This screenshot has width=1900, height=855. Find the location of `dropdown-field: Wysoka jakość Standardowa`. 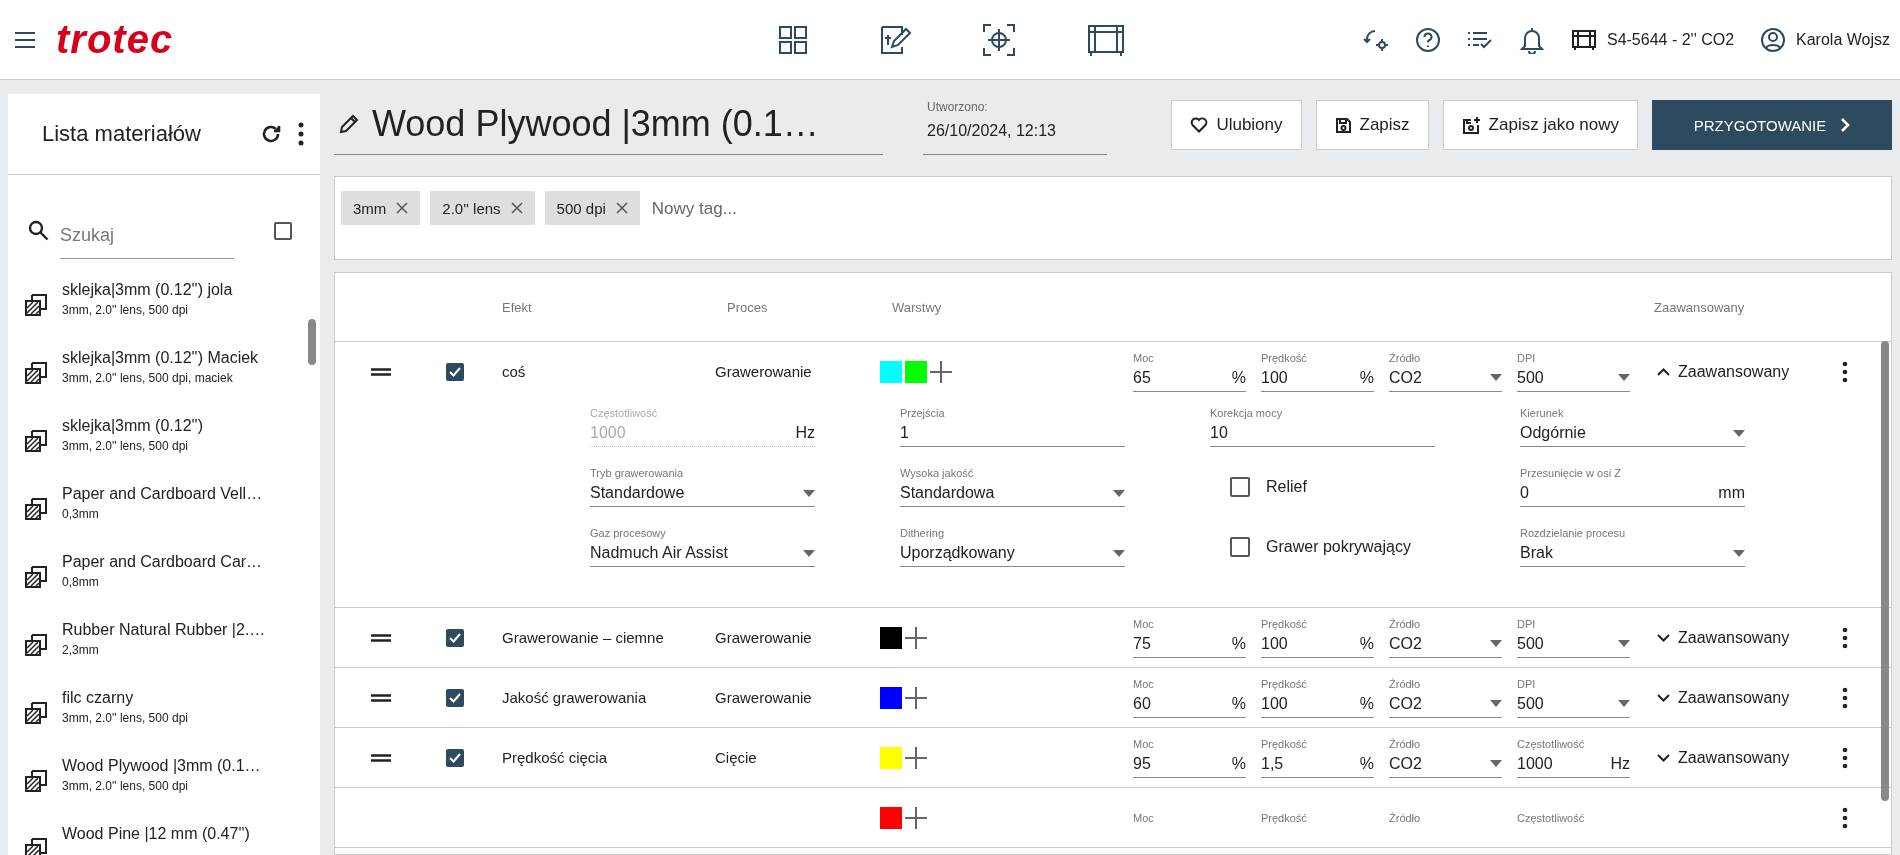

dropdown-field: Wysoka jakość Standardowa is located at coordinates (1012, 487).